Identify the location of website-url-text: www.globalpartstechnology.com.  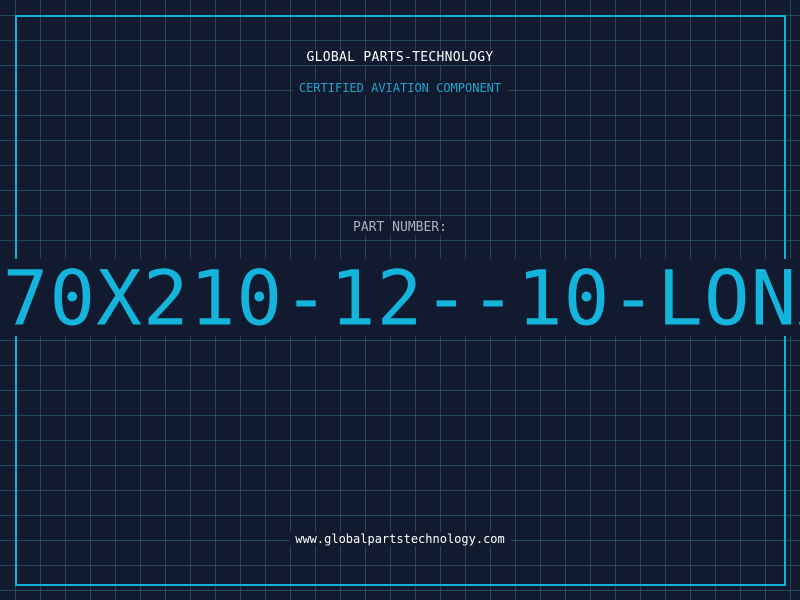
(400, 539).